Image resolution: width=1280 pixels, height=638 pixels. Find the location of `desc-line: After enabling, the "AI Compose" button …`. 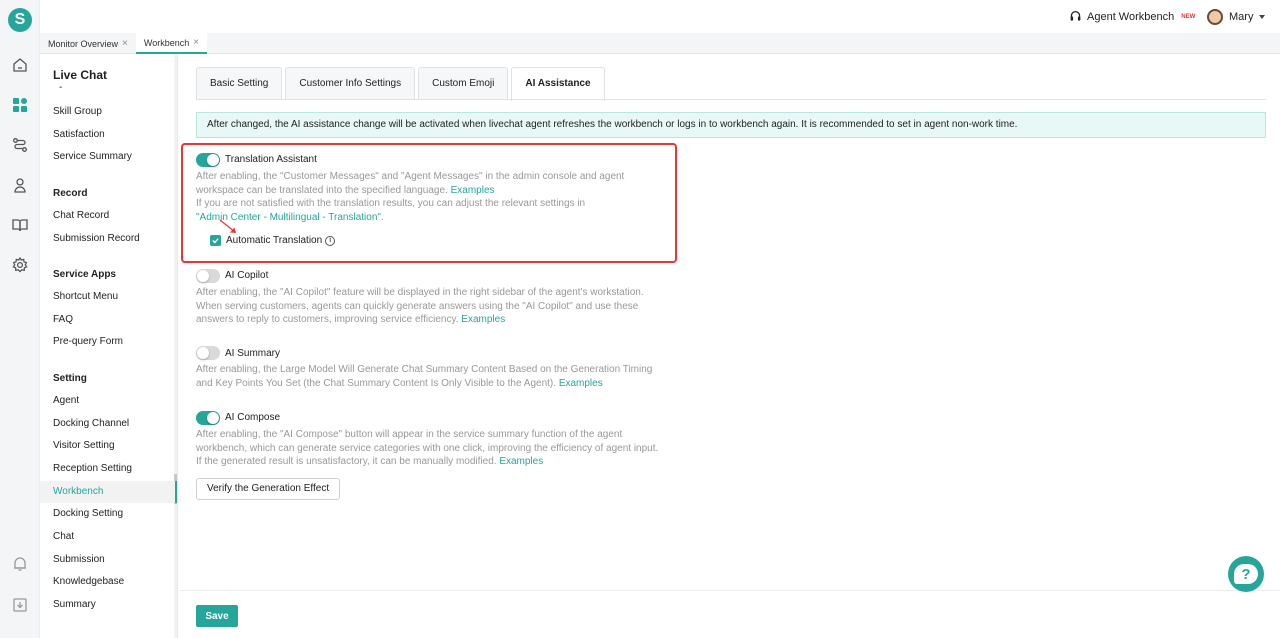

desc-line: After enabling, the "AI Compose" button … is located at coordinates (409, 434).